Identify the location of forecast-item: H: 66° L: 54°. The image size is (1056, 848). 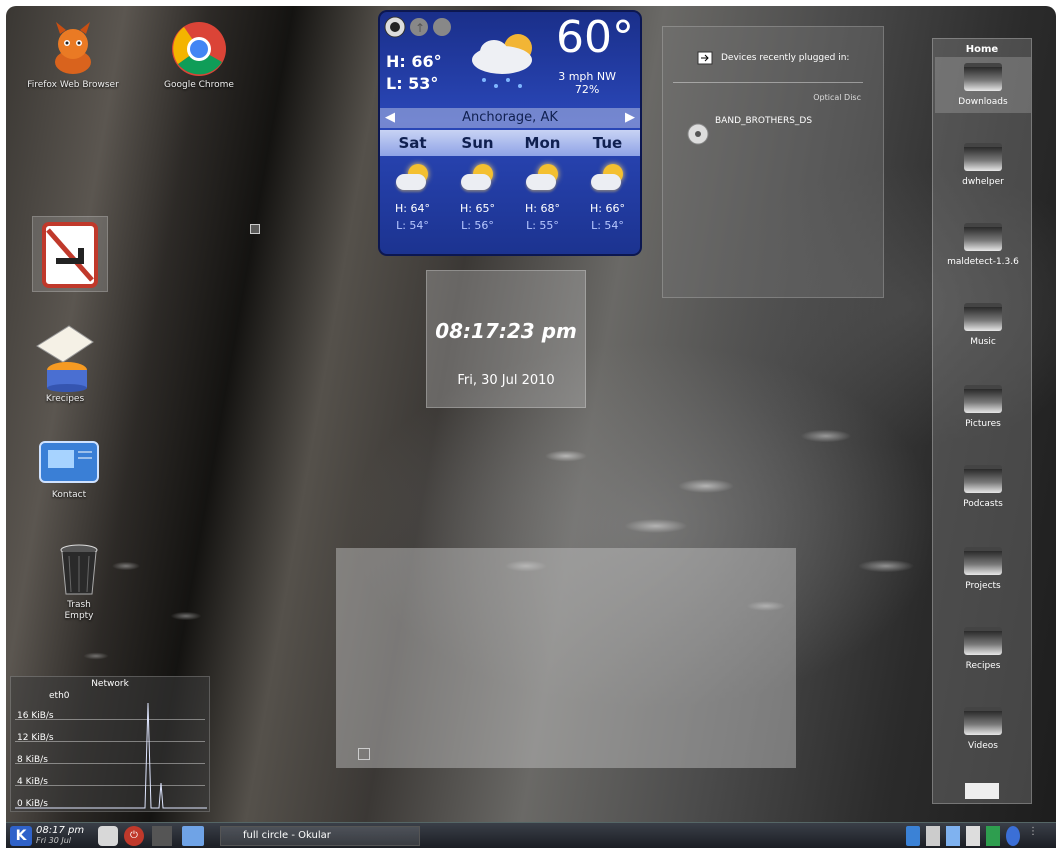
(607, 196).